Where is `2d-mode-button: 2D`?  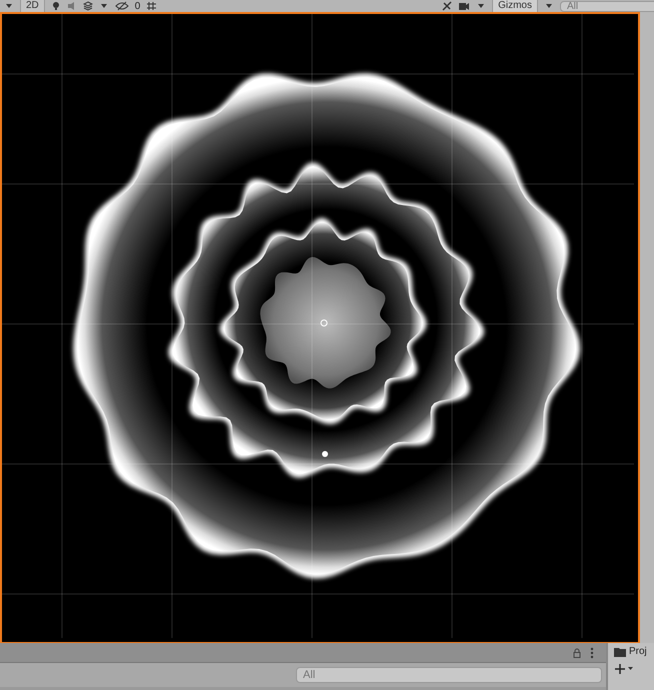
2d-mode-button: 2D is located at coordinates (32, 6).